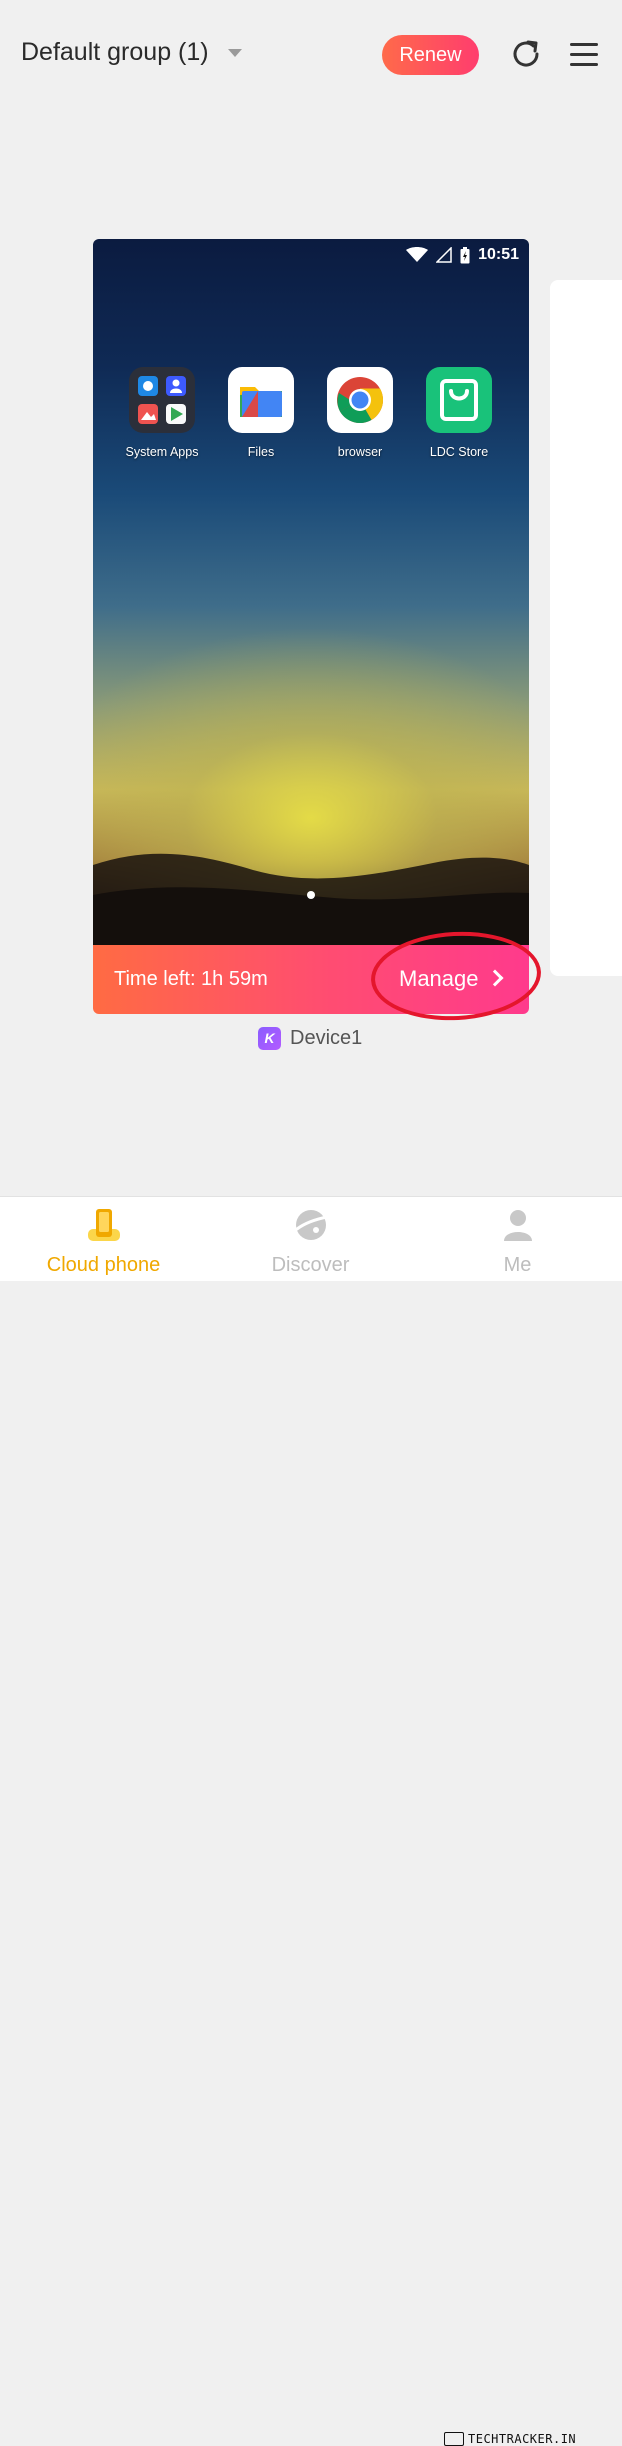  I want to click on phone-icon, so click(103, 1225).